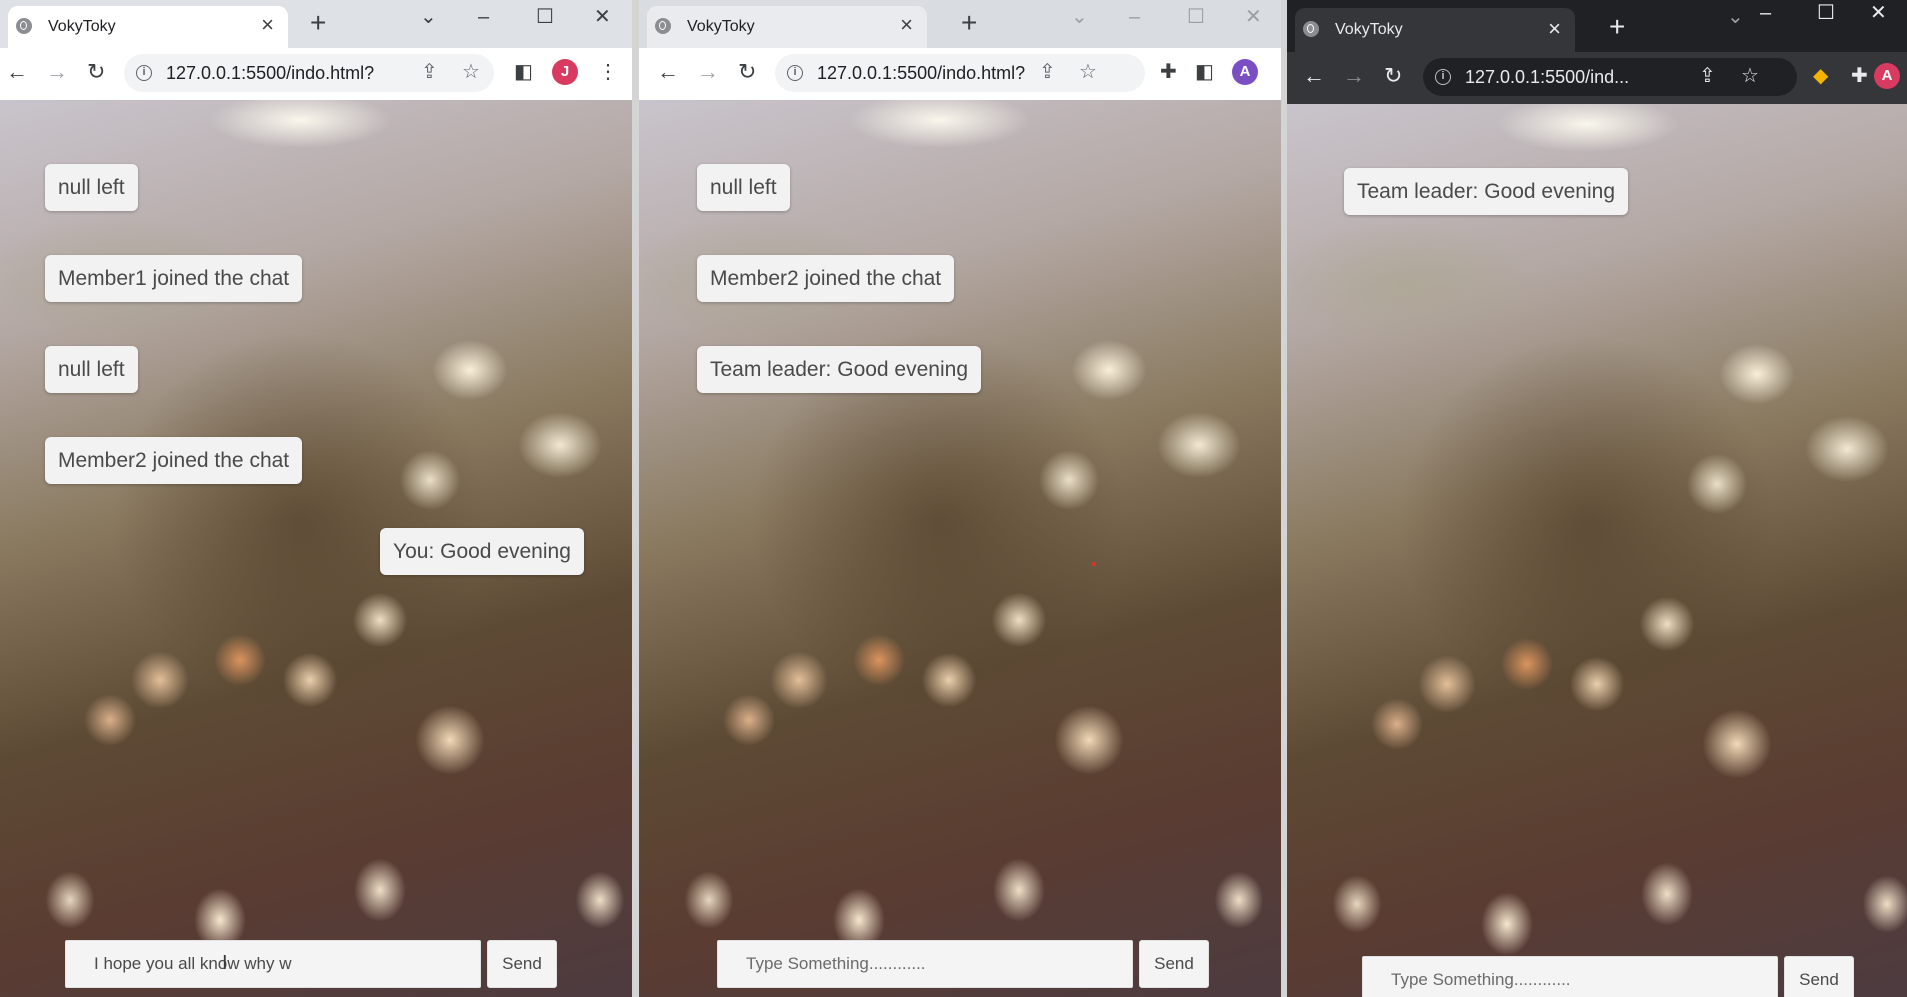  What do you see at coordinates (273, 964) in the screenshot?
I see `message-input: I hope you all know why w` at bounding box center [273, 964].